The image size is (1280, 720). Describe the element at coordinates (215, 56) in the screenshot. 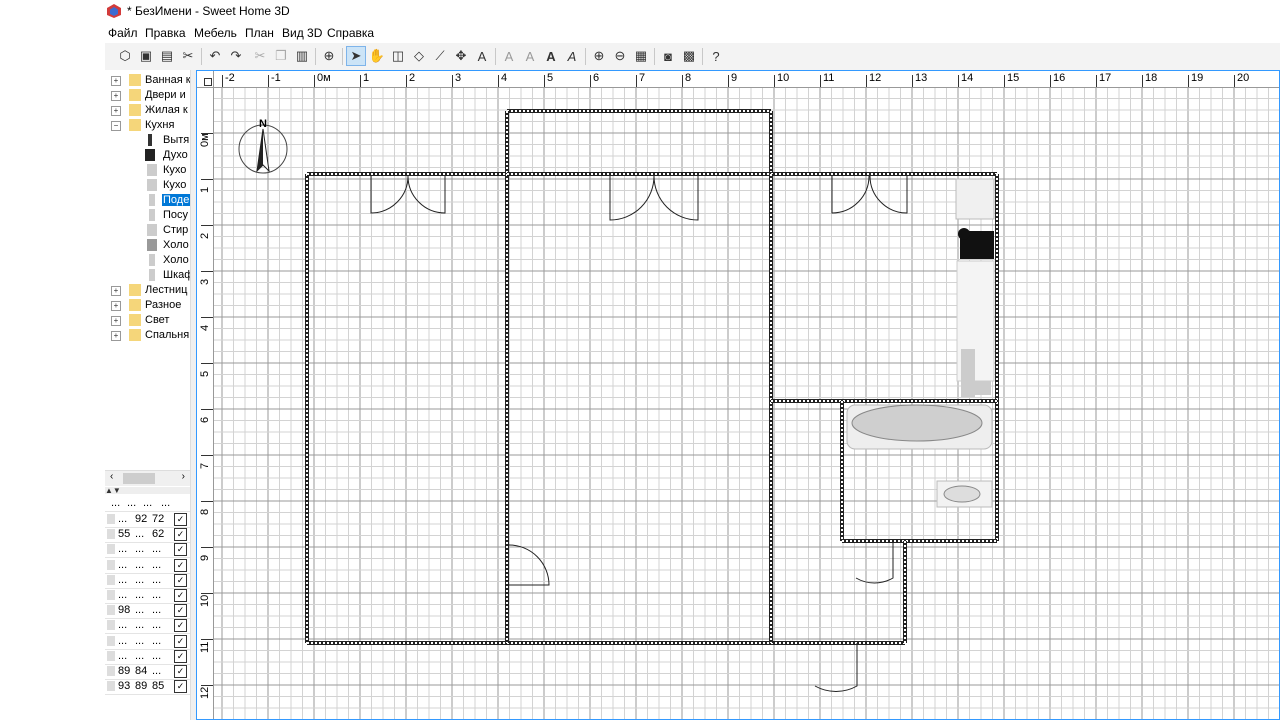

I see `undo-icon: ↶` at that location.